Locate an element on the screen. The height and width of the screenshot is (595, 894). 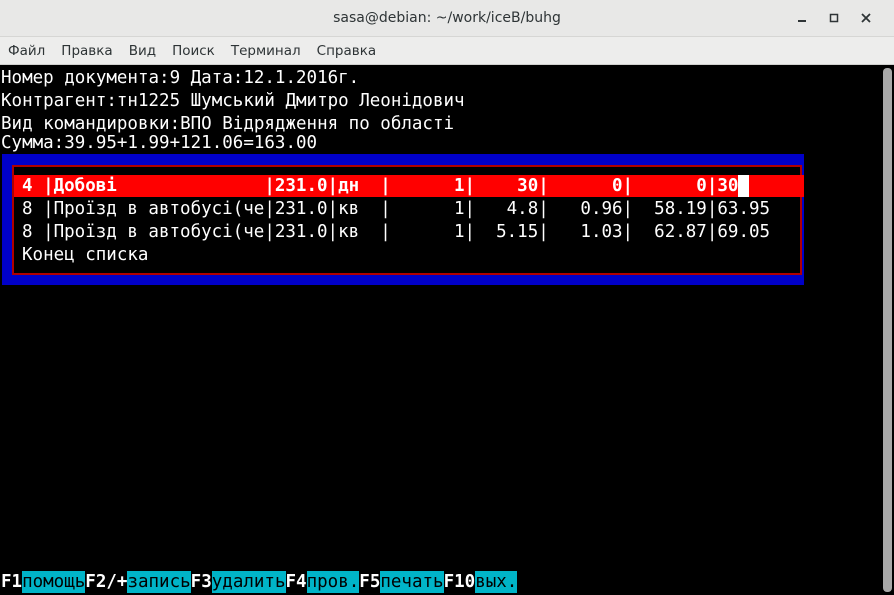
fkey-f2: F2/+ is located at coordinates (106, 582).